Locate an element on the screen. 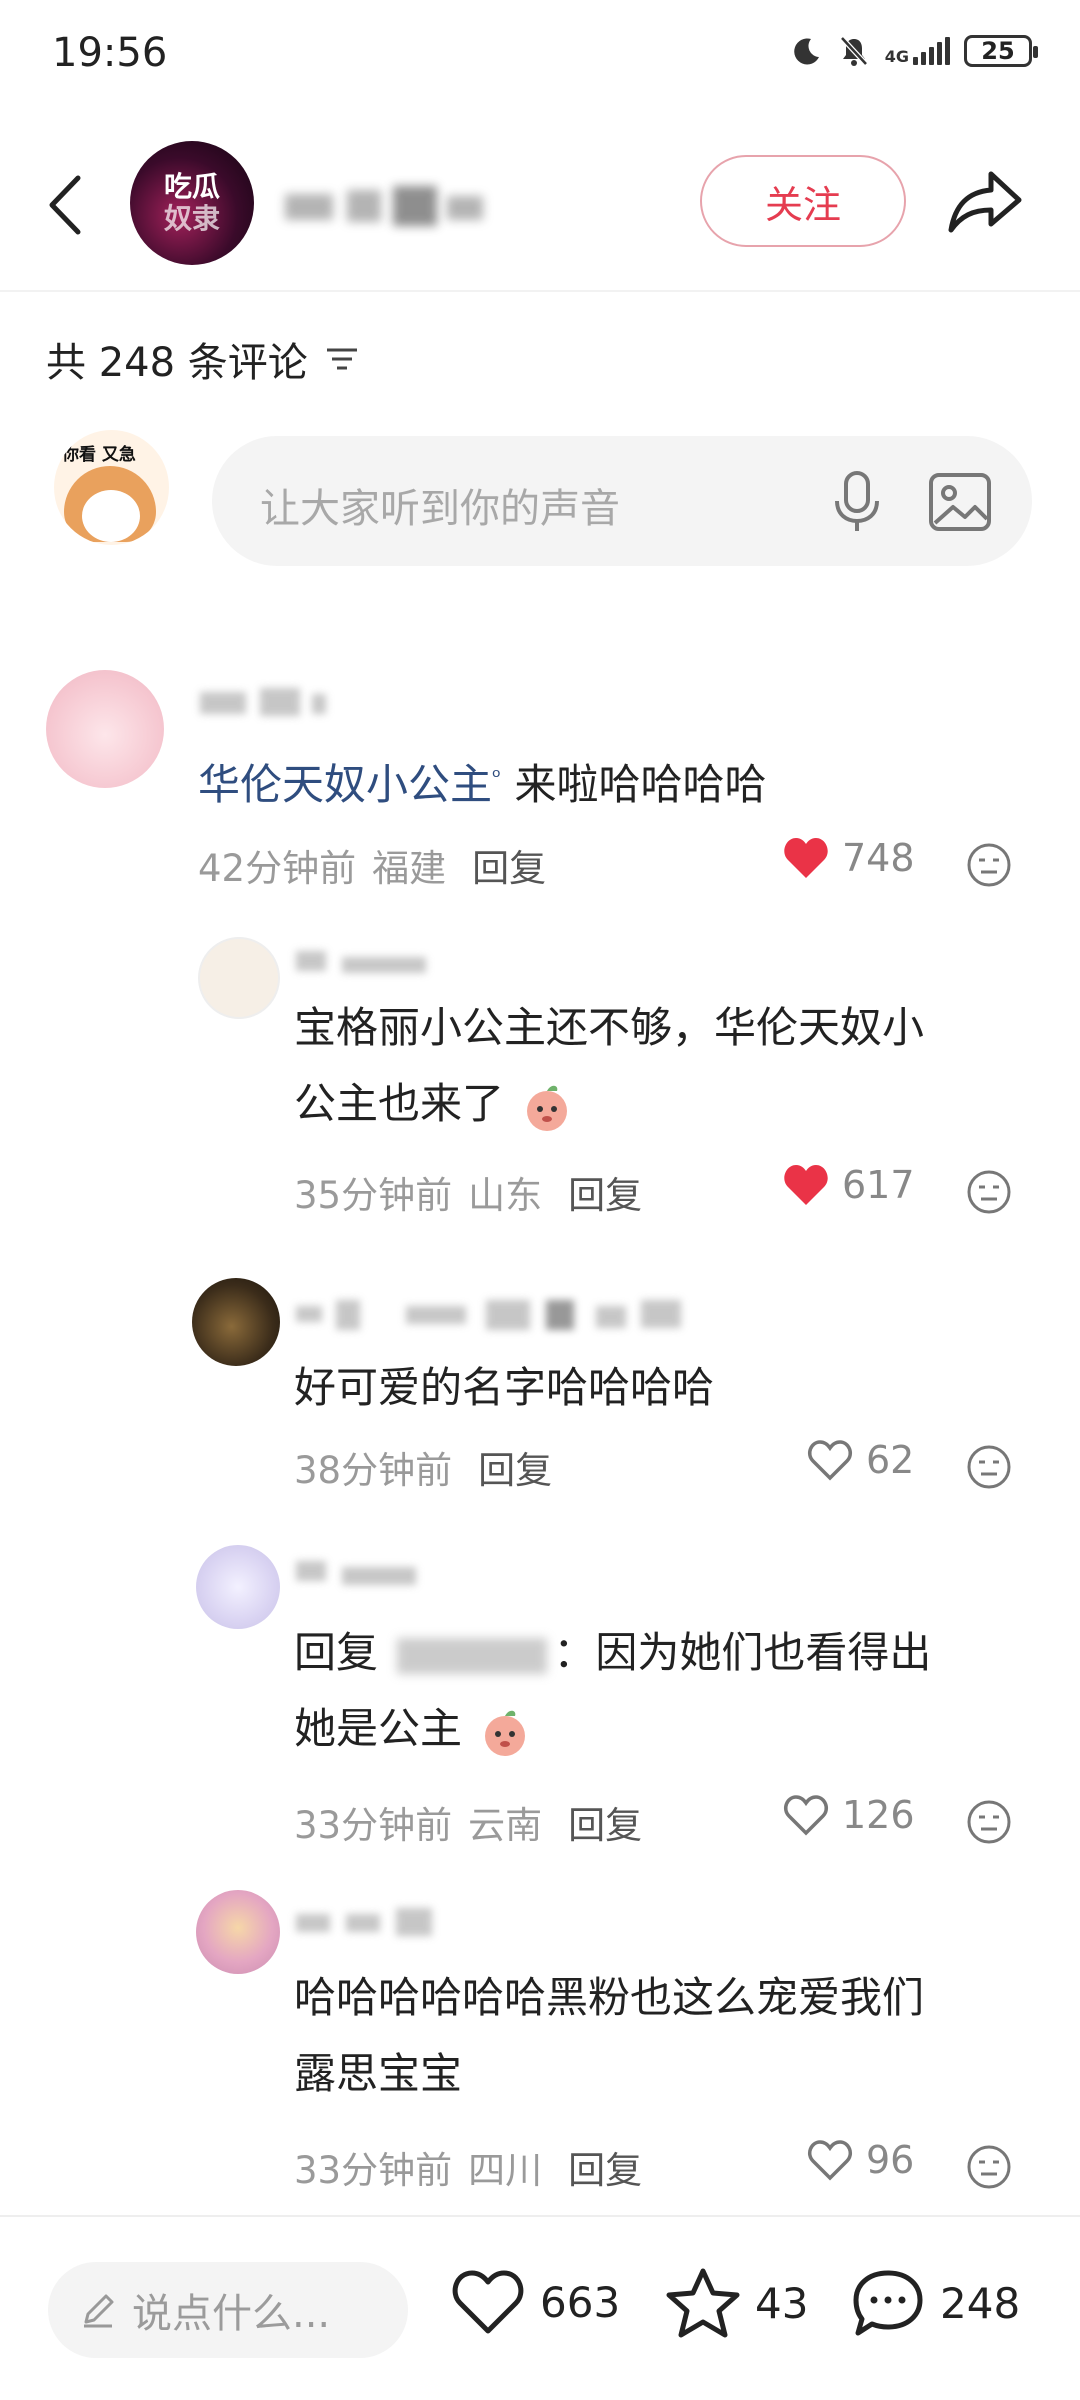 The image size is (1080, 2400). moon-icon is located at coordinates (806, 51).